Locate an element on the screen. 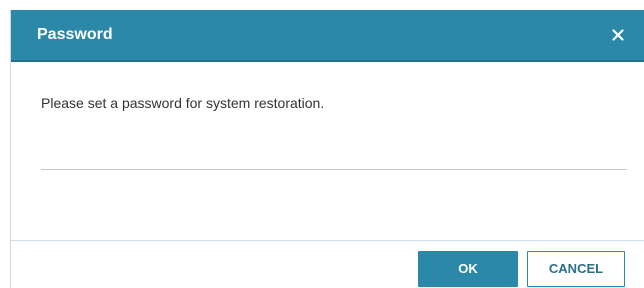 The height and width of the screenshot is (288, 644). ok-button: OK is located at coordinates (468, 269).